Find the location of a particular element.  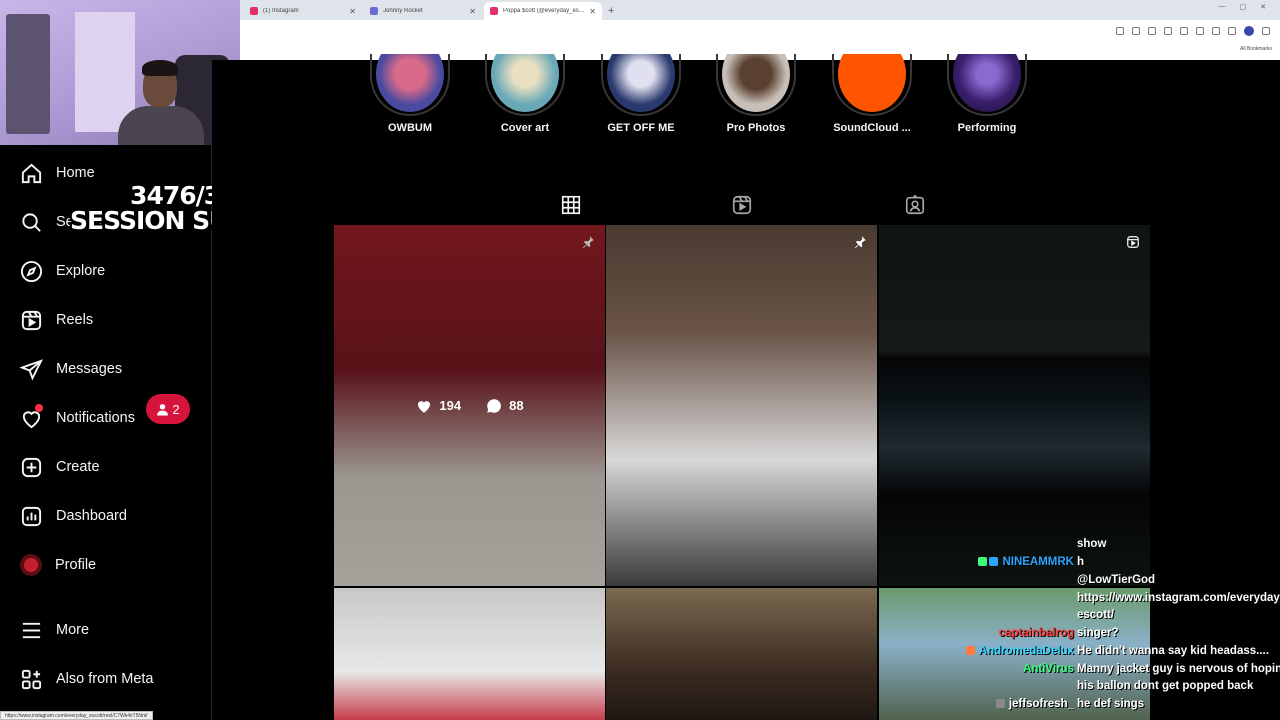

maximize-icon: ▢ is located at coordinates (1243, 7).